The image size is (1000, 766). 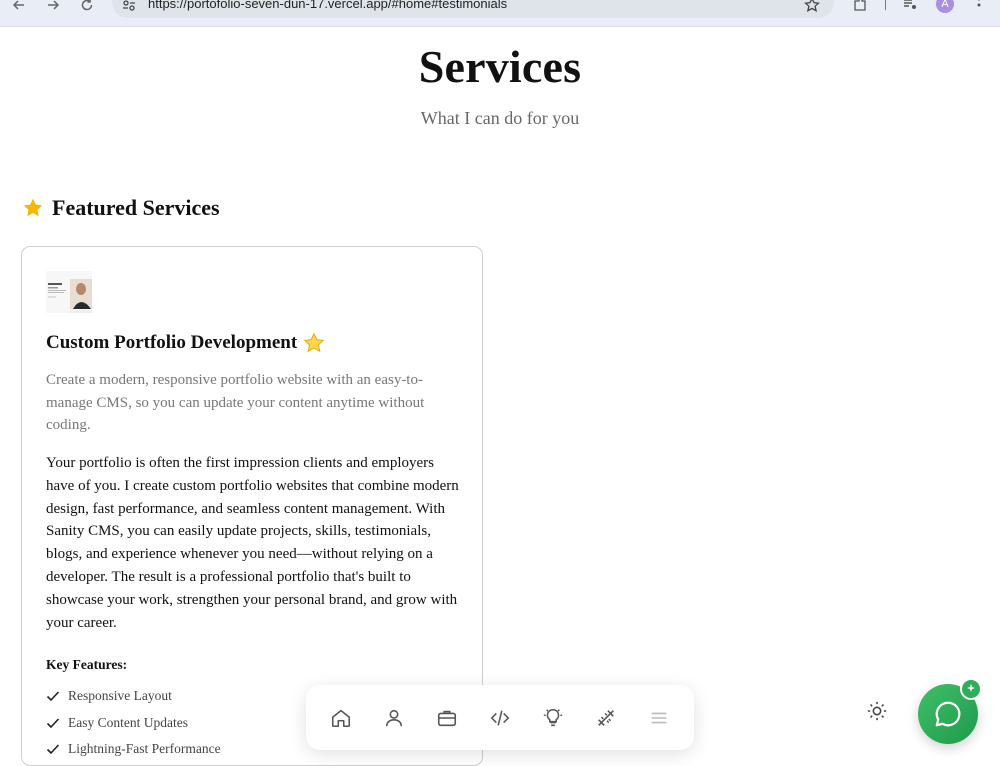 I want to click on profile-avatar: A, so click(x=945, y=6).